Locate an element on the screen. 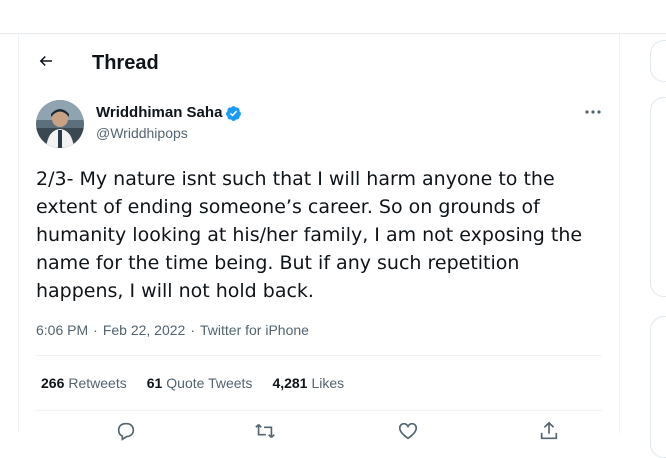 The width and height of the screenshot is (666, 458). arrow-left-icon is located at coordinates (45, 61).